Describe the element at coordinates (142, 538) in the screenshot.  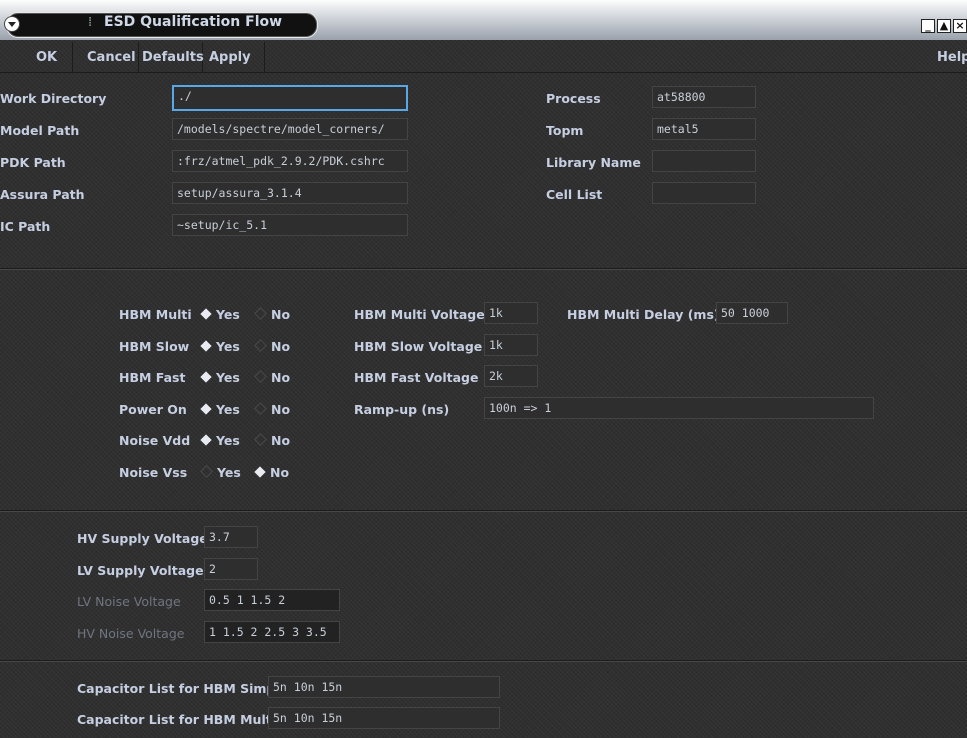
I see `hv-supply-voltage-label: HV Supply Voltage` at that location.